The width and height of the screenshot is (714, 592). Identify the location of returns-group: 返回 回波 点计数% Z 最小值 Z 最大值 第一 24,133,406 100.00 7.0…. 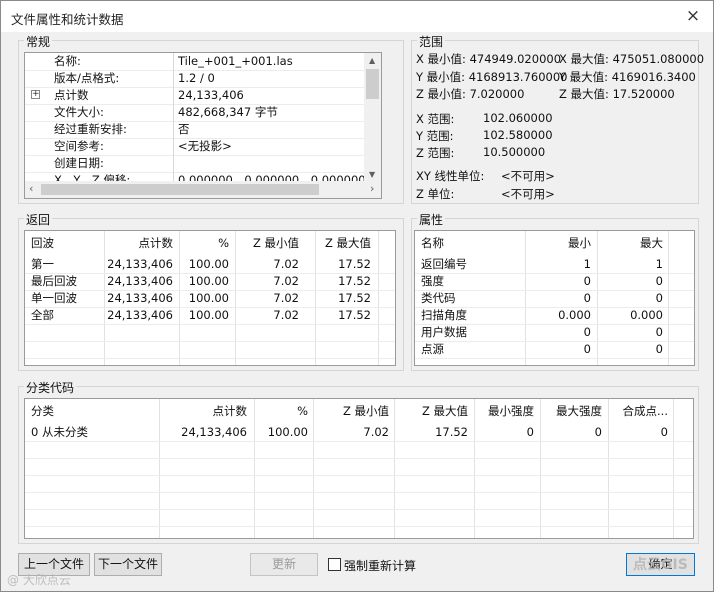
(211, 291).